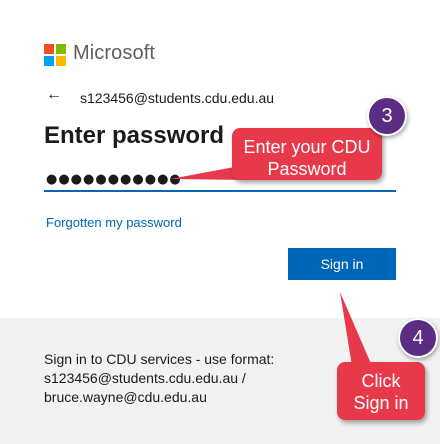 The width and height of the screenshot is (440, 444). I want to click on page-title: Enter password, so click(134, 135).